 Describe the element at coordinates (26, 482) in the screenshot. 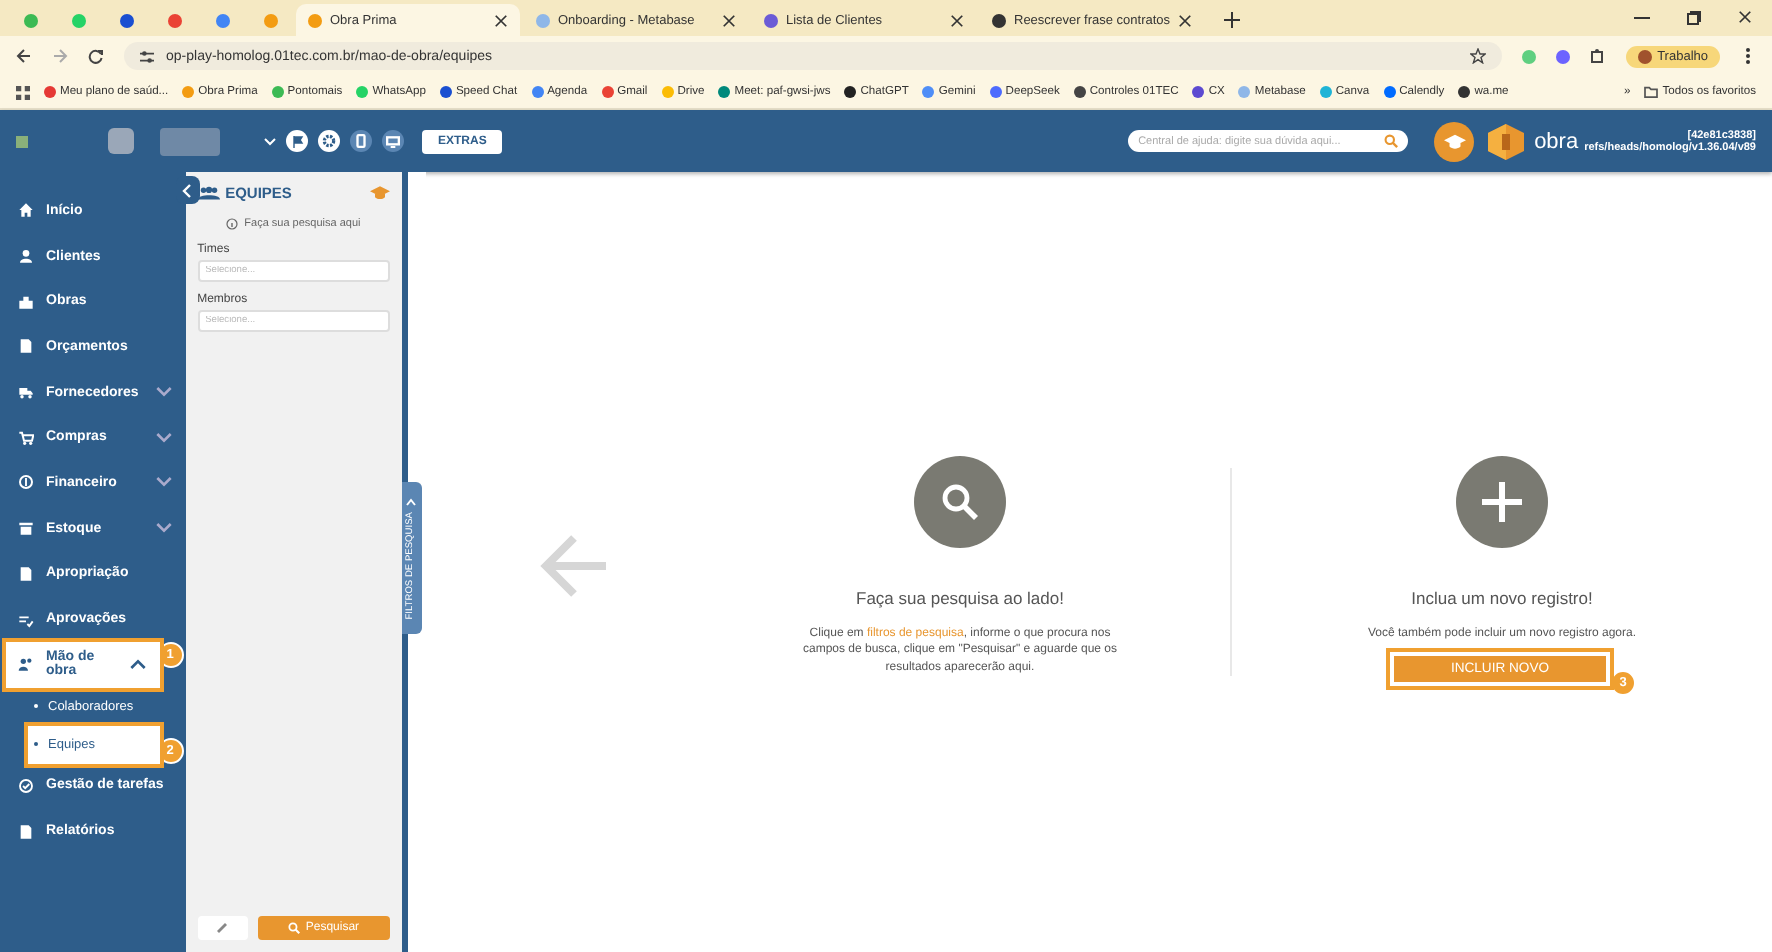

I see `coin-icon` at that location.